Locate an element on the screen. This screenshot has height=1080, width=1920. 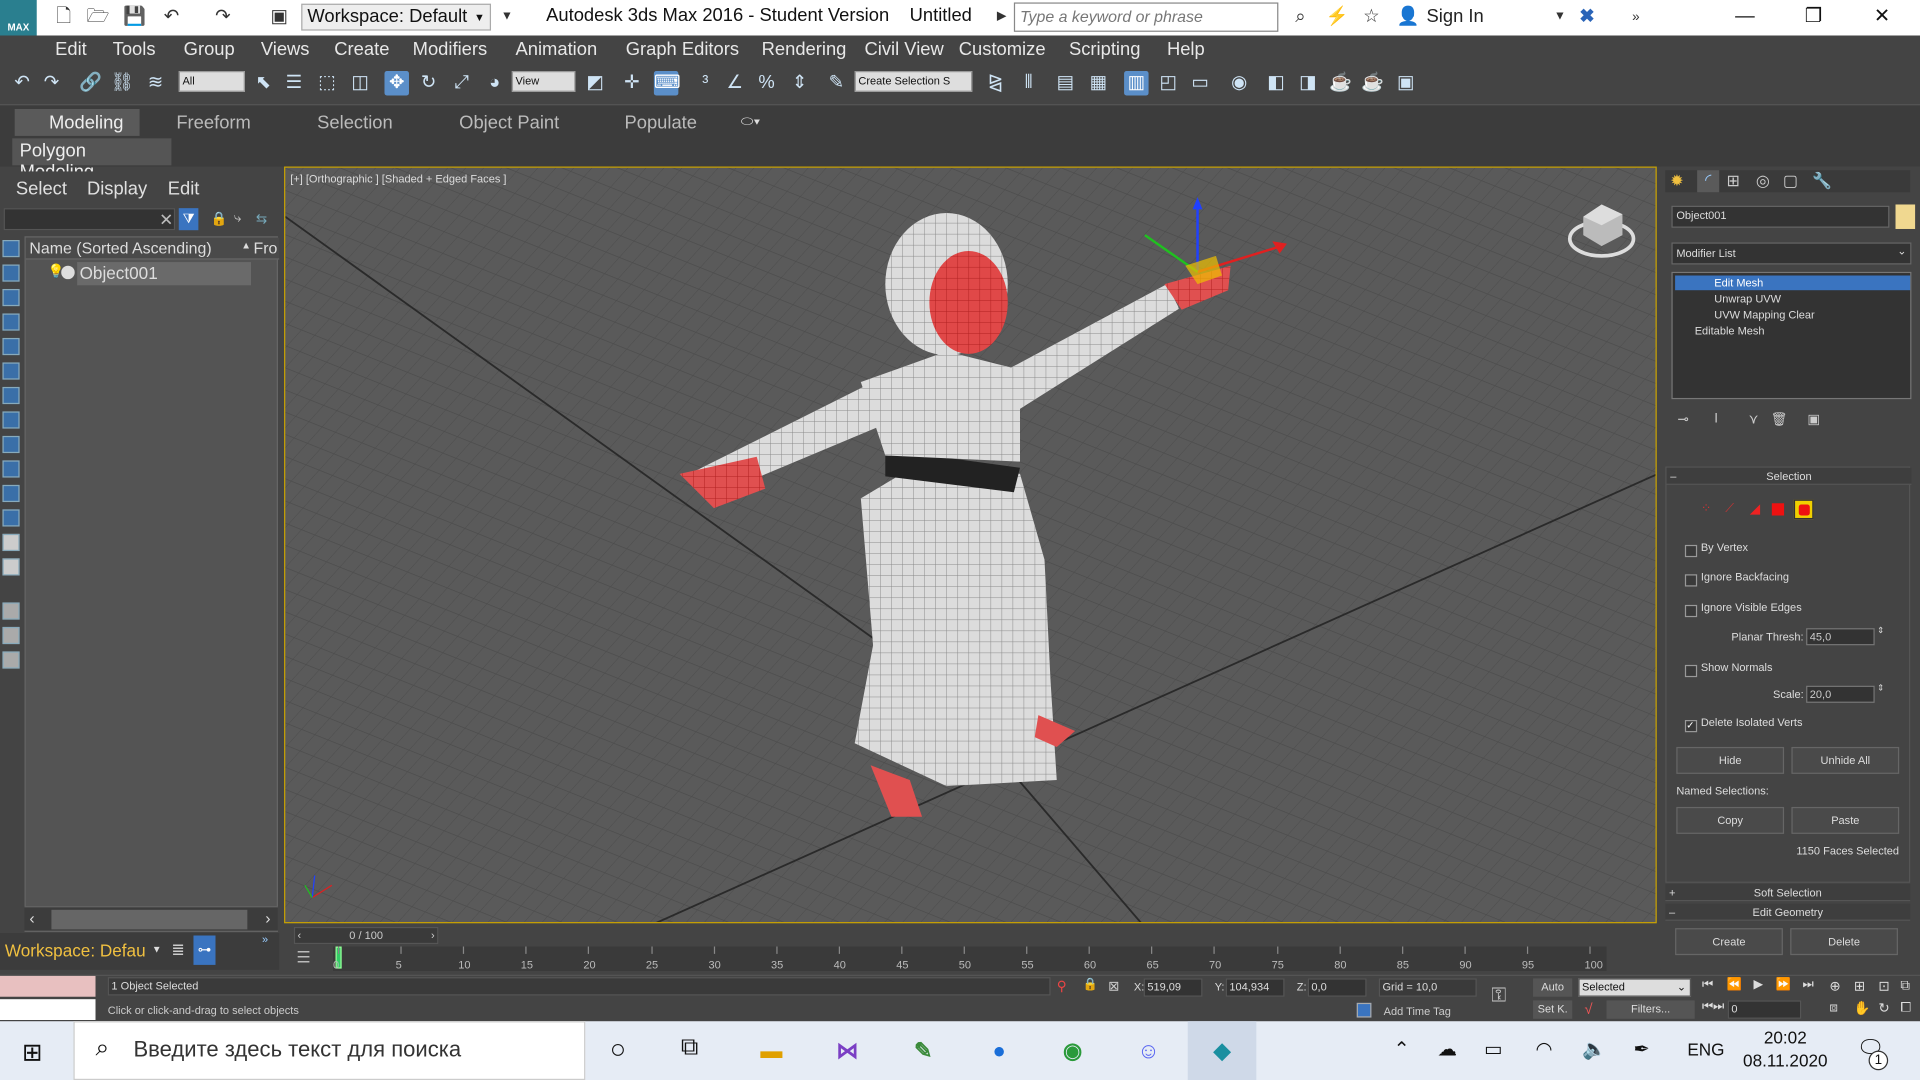
time-tag-icon is located at coordinates (1364, 1010).